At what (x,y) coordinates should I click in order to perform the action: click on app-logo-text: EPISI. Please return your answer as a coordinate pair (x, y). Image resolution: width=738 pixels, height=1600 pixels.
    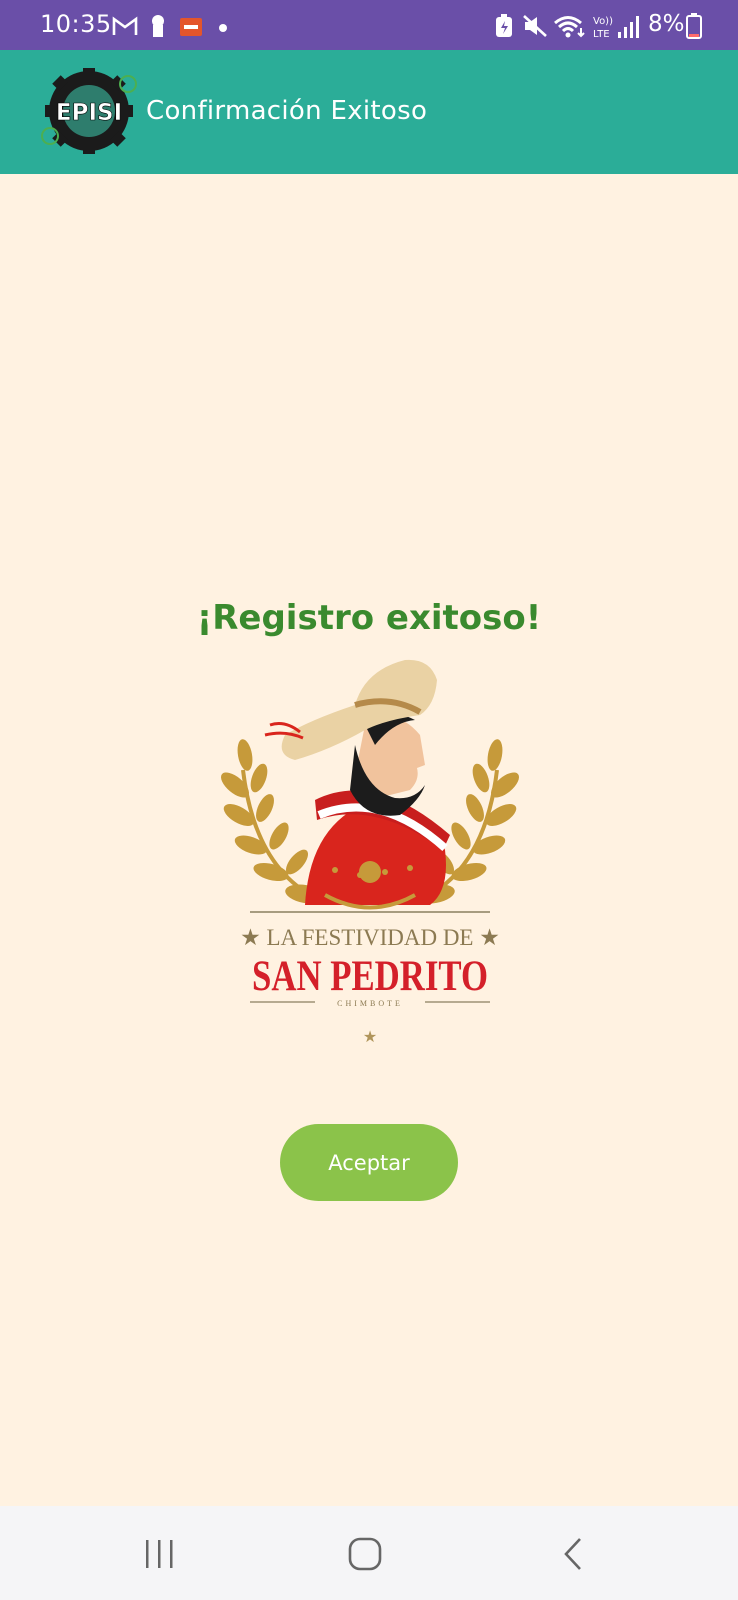
    Looking at the image, I should click on (89, 113).